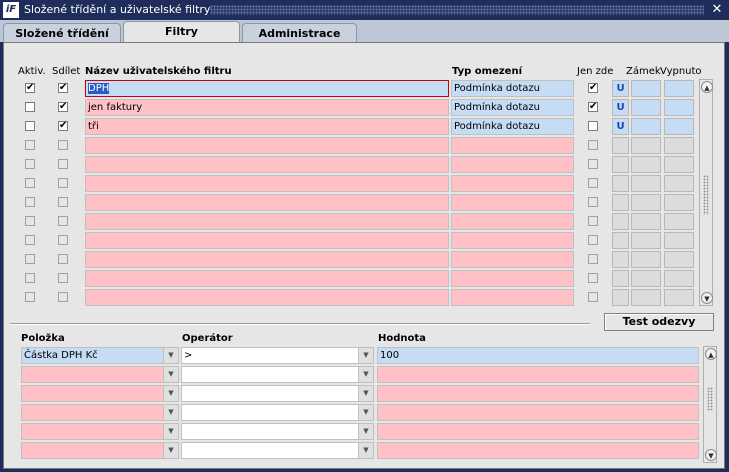 Image resolution: width=729 pixels, height=472 pixels. Describe the element at coordinates (267, 126) in the screenshot. I see `filter-name-field: tři` at that location.